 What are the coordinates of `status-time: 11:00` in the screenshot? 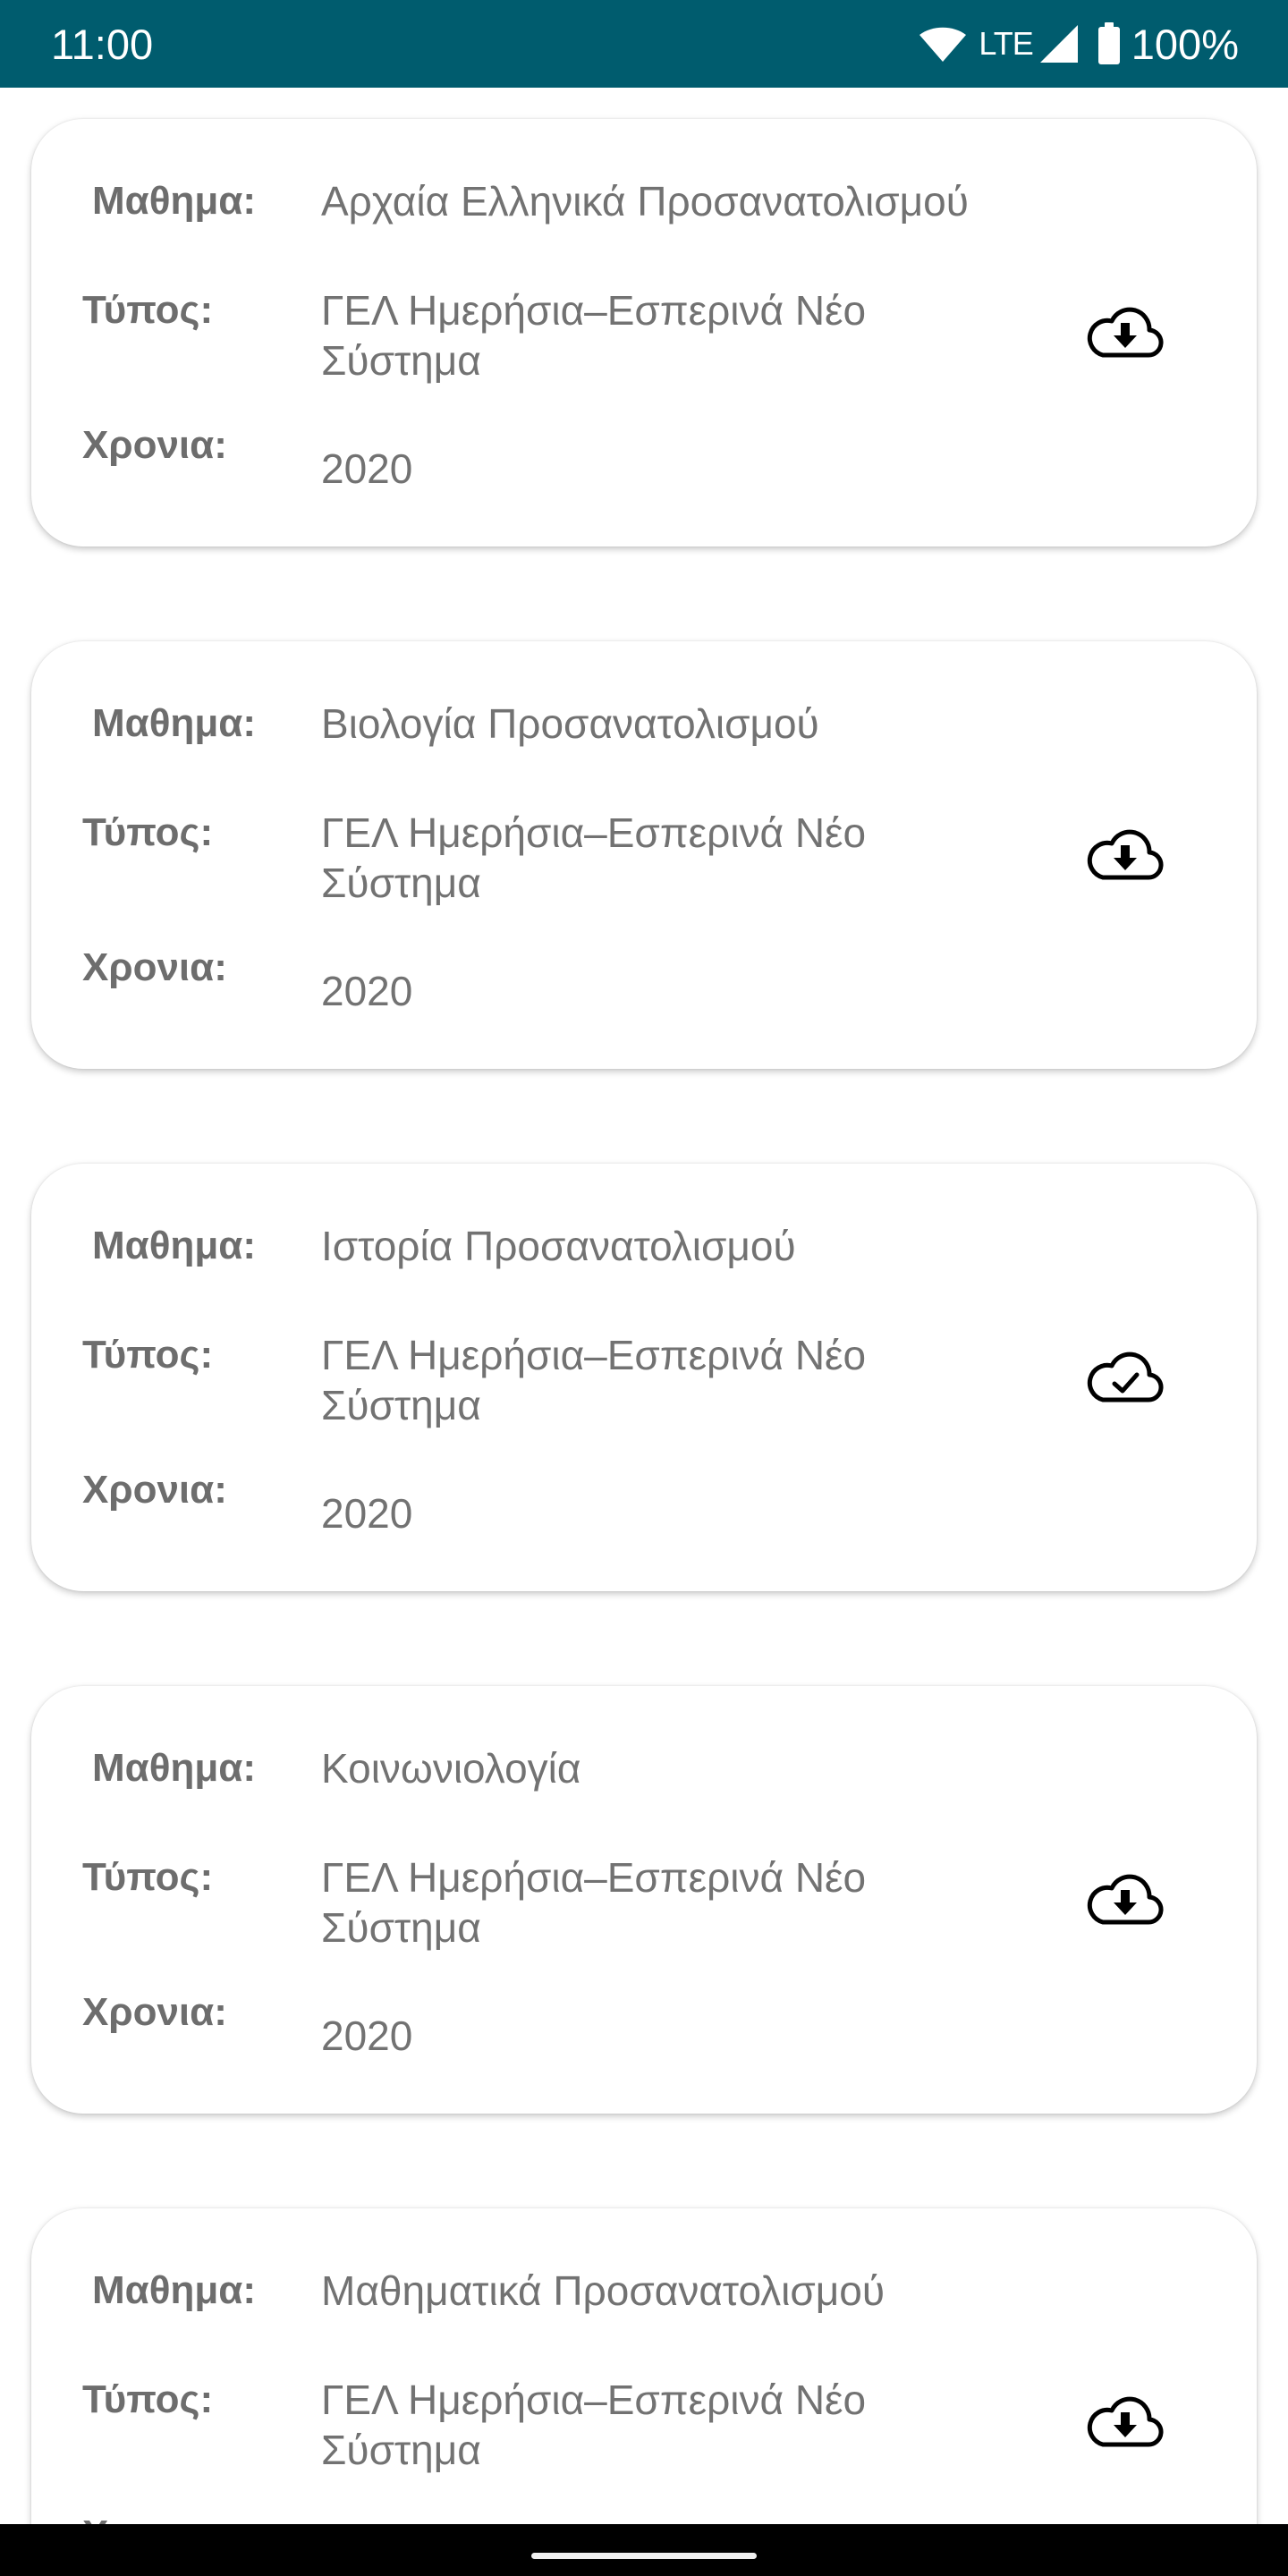 It's located at (102, 44).